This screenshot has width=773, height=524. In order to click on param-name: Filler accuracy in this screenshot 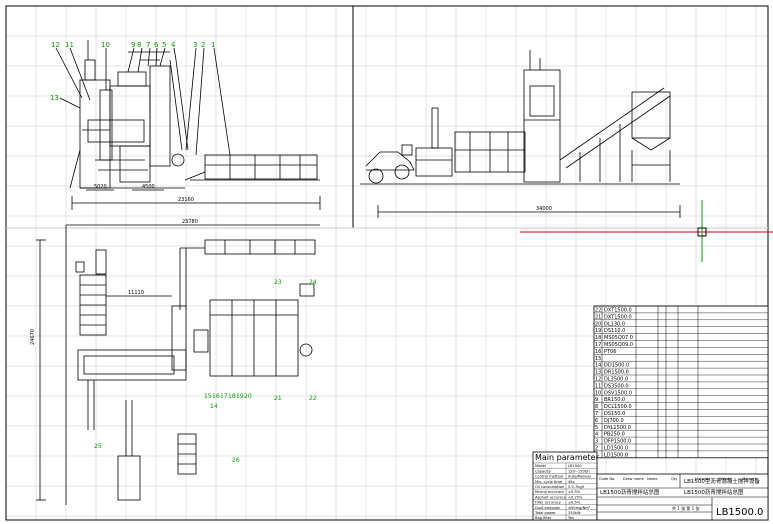, I will do `click(548, 503)`.